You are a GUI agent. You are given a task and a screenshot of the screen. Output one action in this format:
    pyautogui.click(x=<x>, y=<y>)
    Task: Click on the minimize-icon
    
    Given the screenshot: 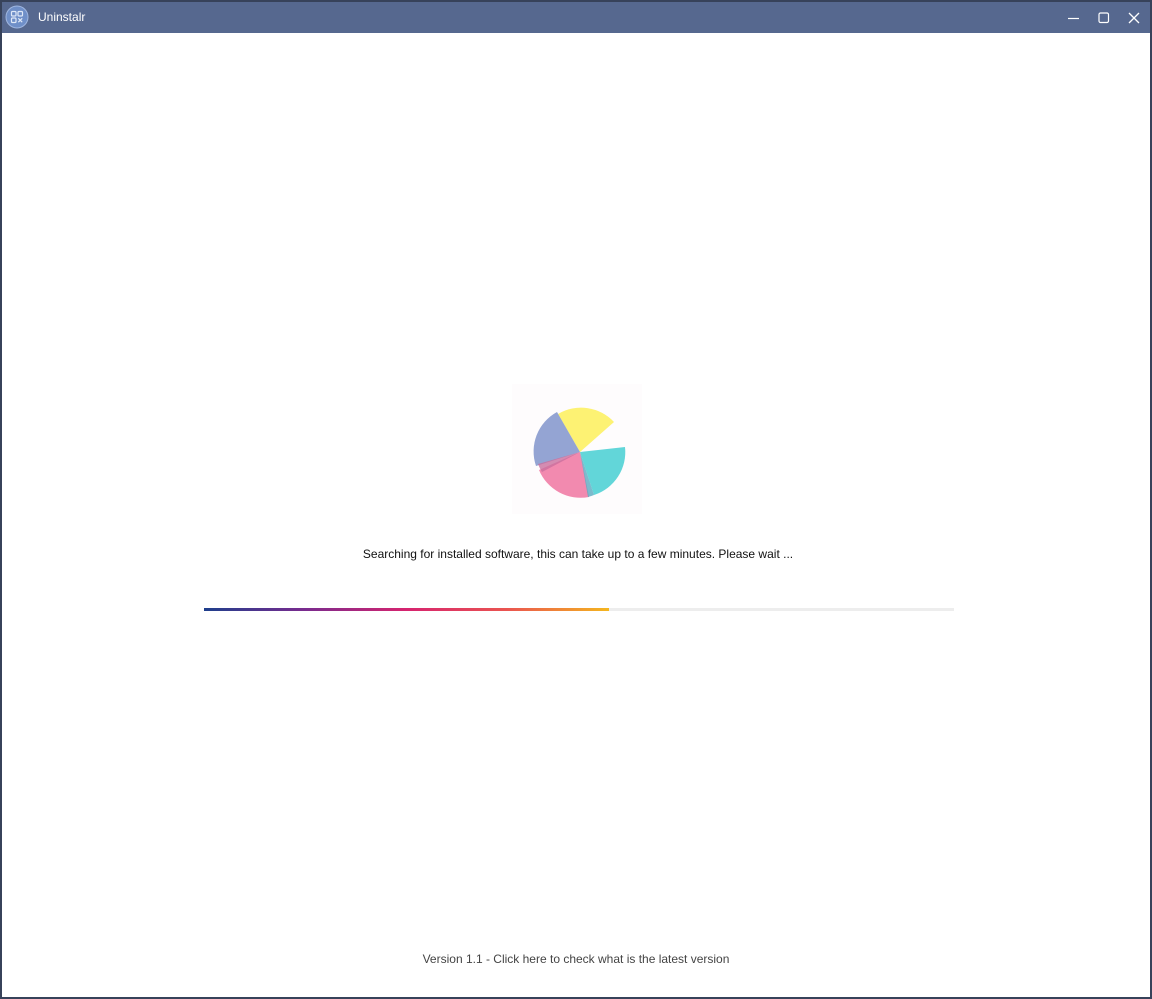 What is the action you would take?
    pyautogui.click(x=1073, y=18)
    